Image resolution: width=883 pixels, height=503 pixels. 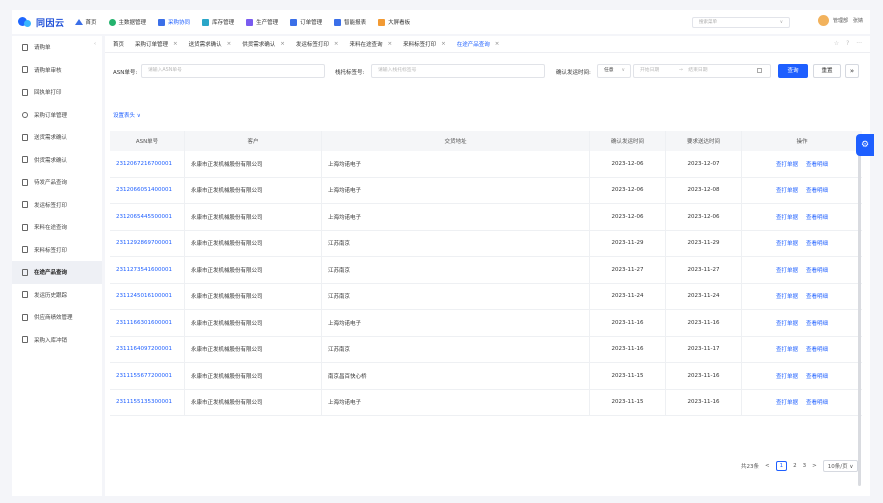 What do you see at coordinates (57, 227) in the screenshot?
I see `sidebar-item-incoming-transit: 来料在途查询` at bounding box center [57, 227].